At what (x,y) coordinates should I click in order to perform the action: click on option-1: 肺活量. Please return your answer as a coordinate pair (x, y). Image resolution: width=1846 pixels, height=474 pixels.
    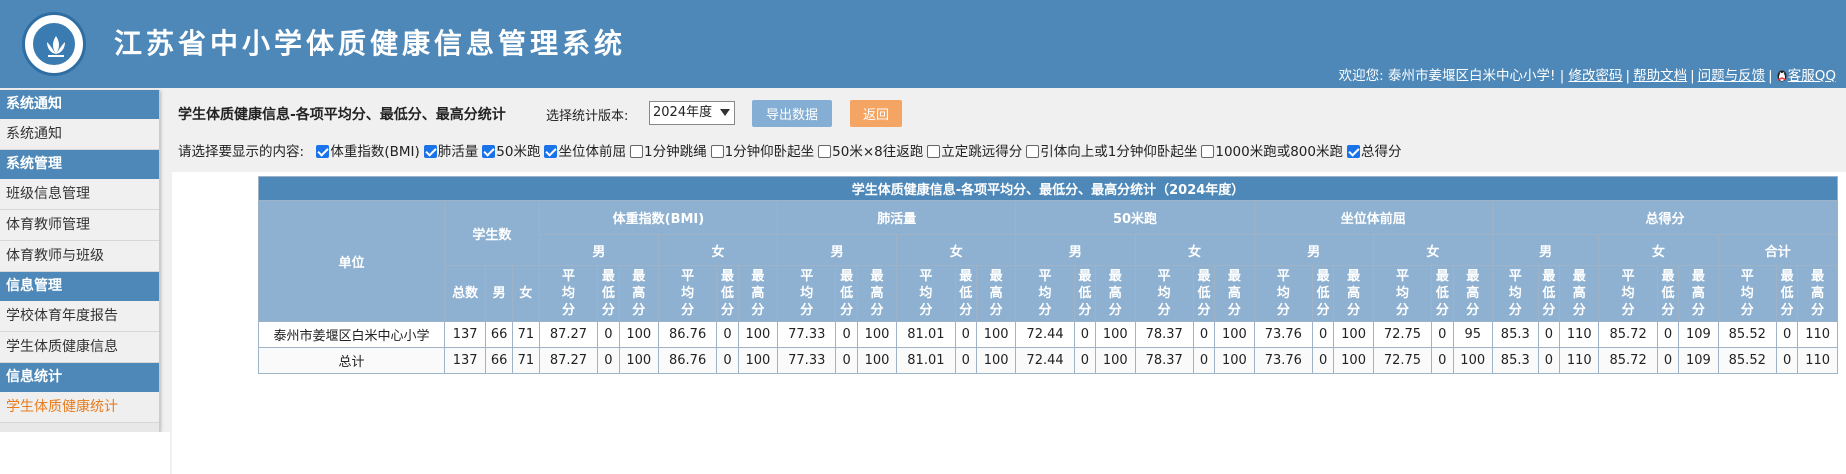
    Looking at the image, I should click on (450, 150).